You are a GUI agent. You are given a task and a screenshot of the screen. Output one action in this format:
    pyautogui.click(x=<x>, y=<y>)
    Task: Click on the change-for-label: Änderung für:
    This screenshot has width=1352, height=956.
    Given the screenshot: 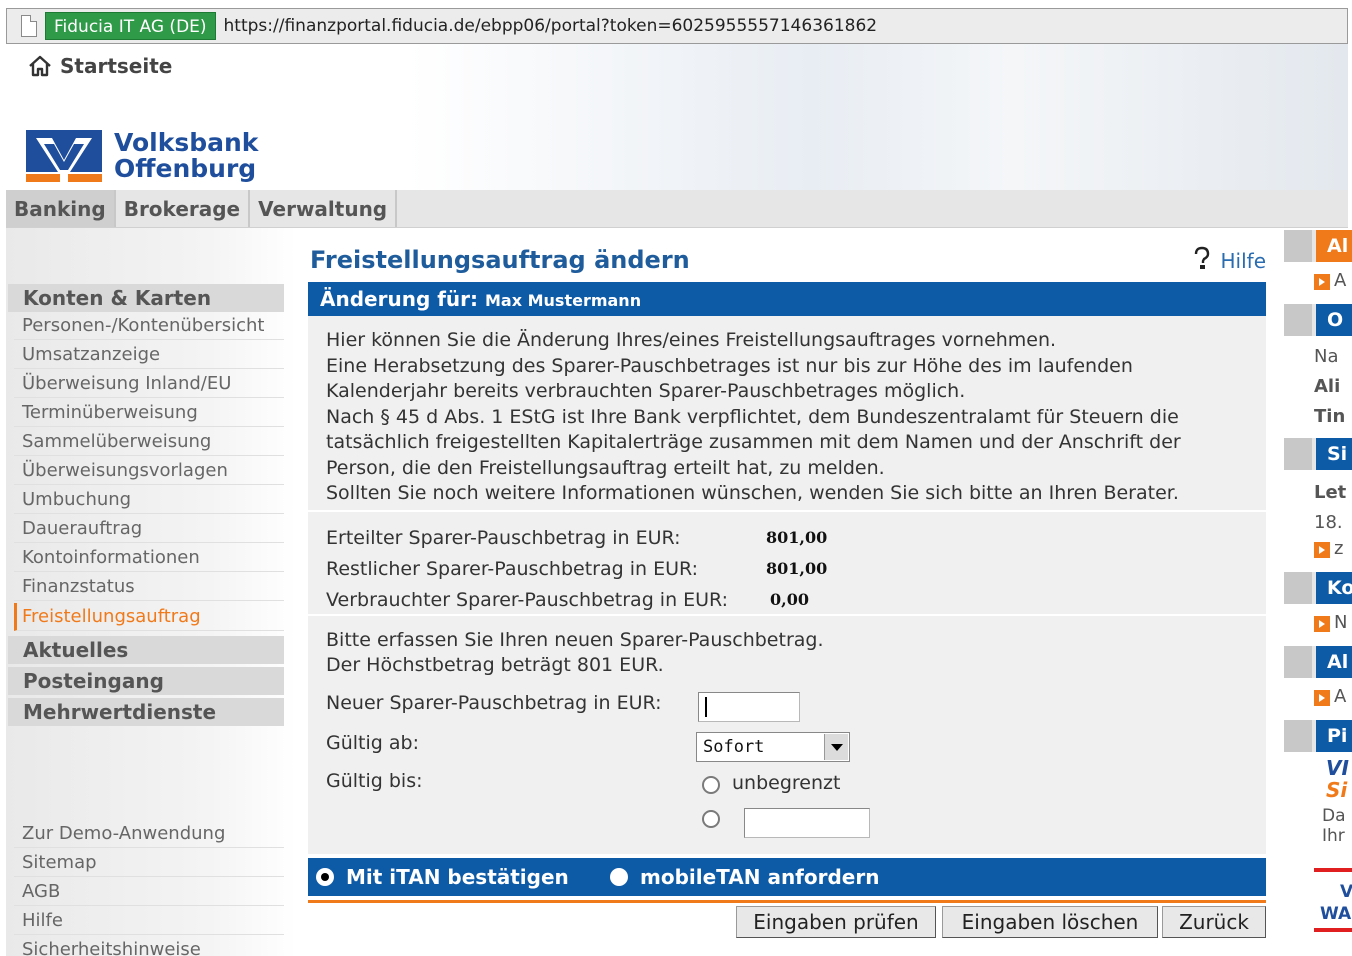 What is the action you would take?
    pyautogui.click(x=399, y=299)
    